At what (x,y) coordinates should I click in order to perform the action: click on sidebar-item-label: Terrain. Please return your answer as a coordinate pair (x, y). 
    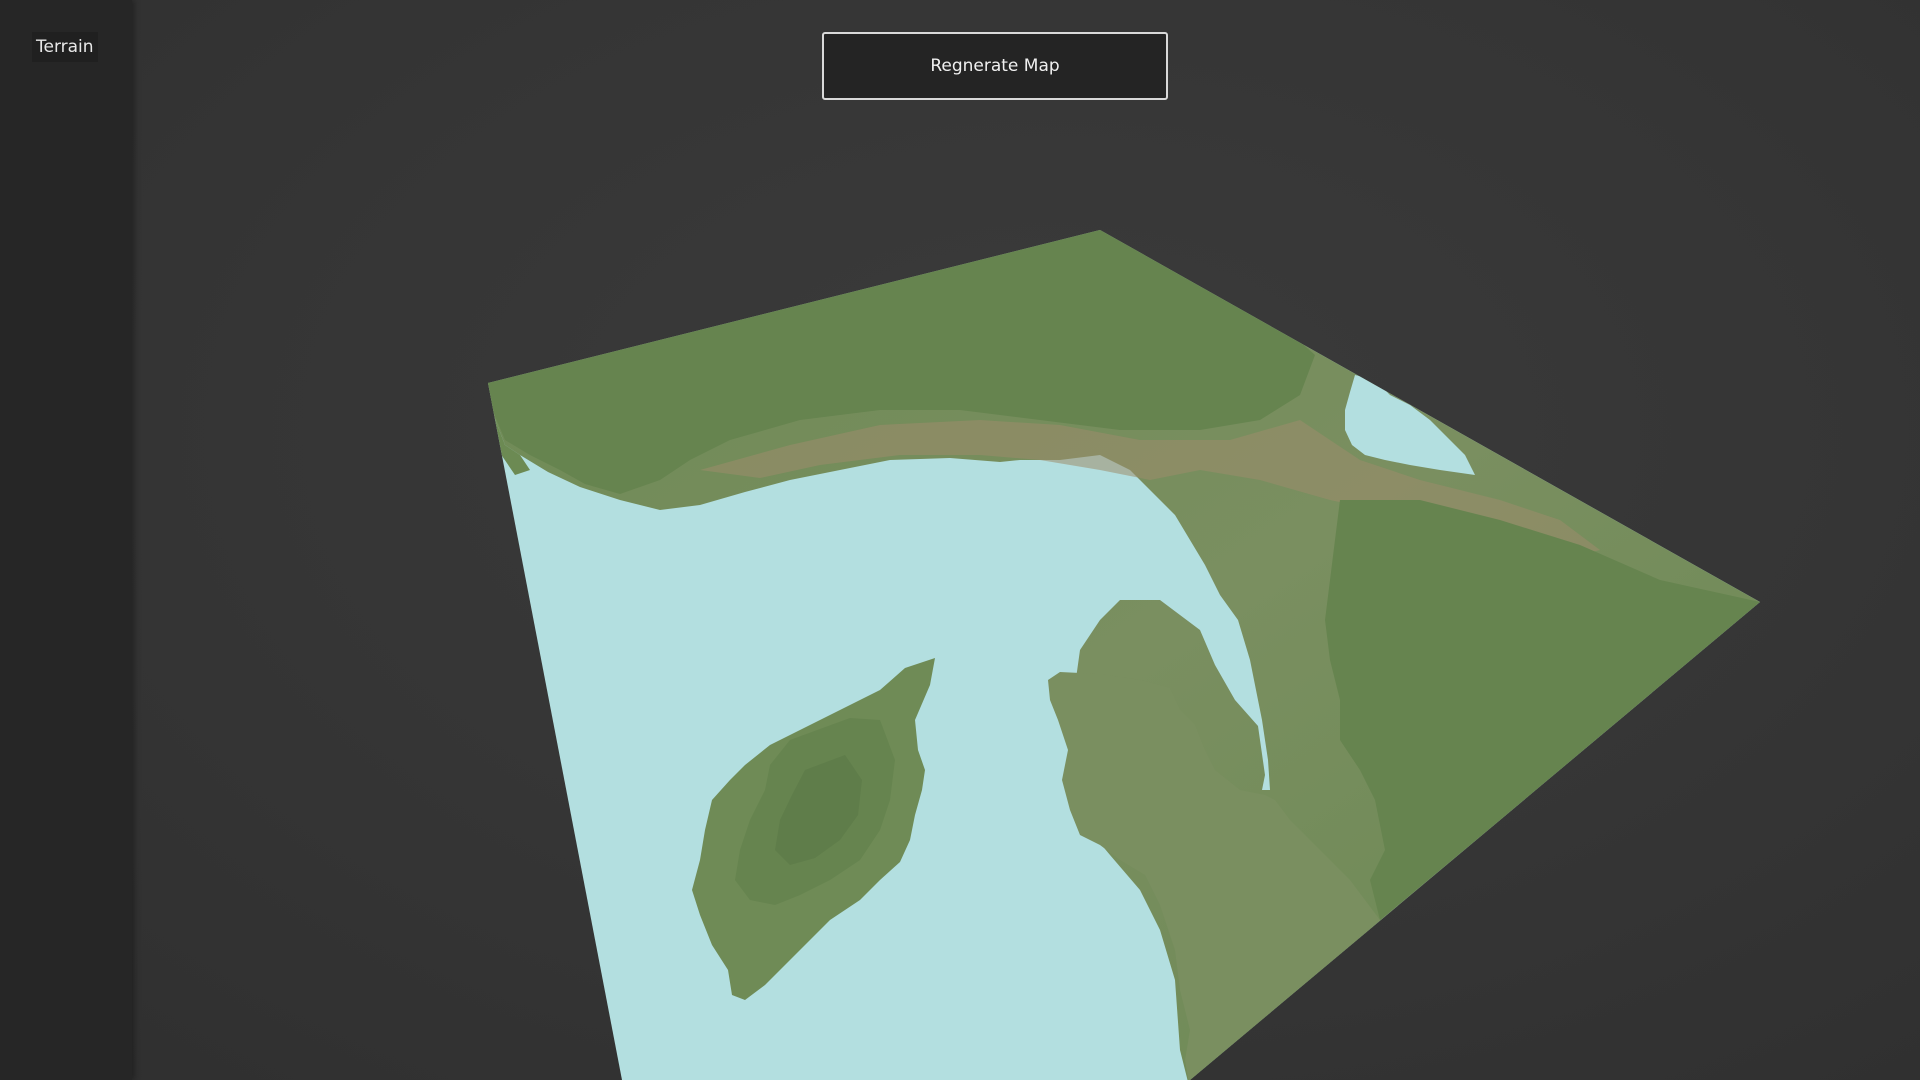
    Looking at the image, I should click on (65, 47).